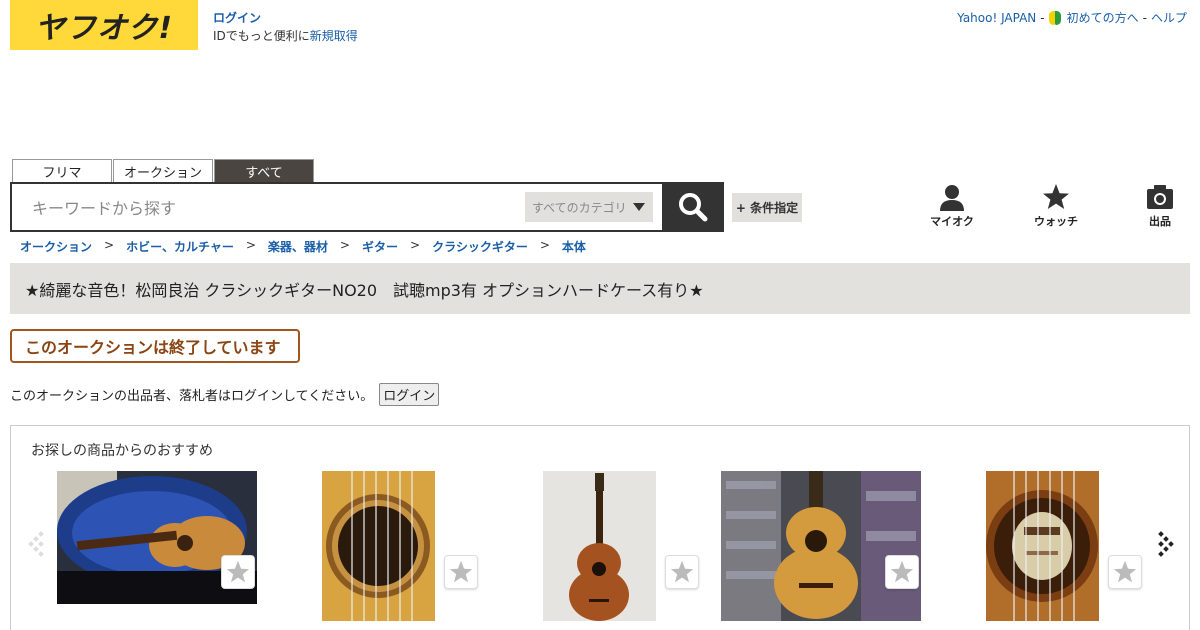  I want to click on top-links: Yahoo! JAPAN - 初めての方へ - ヘルプ, so click(1072, 17).